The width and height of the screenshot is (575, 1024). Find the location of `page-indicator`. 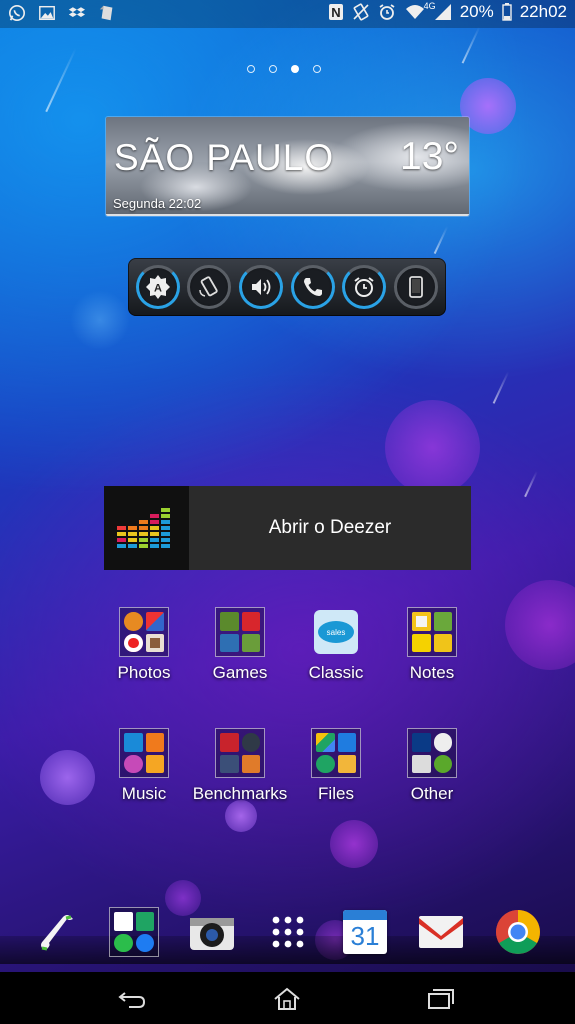

page-indicator is located at coordinates (284, 69).